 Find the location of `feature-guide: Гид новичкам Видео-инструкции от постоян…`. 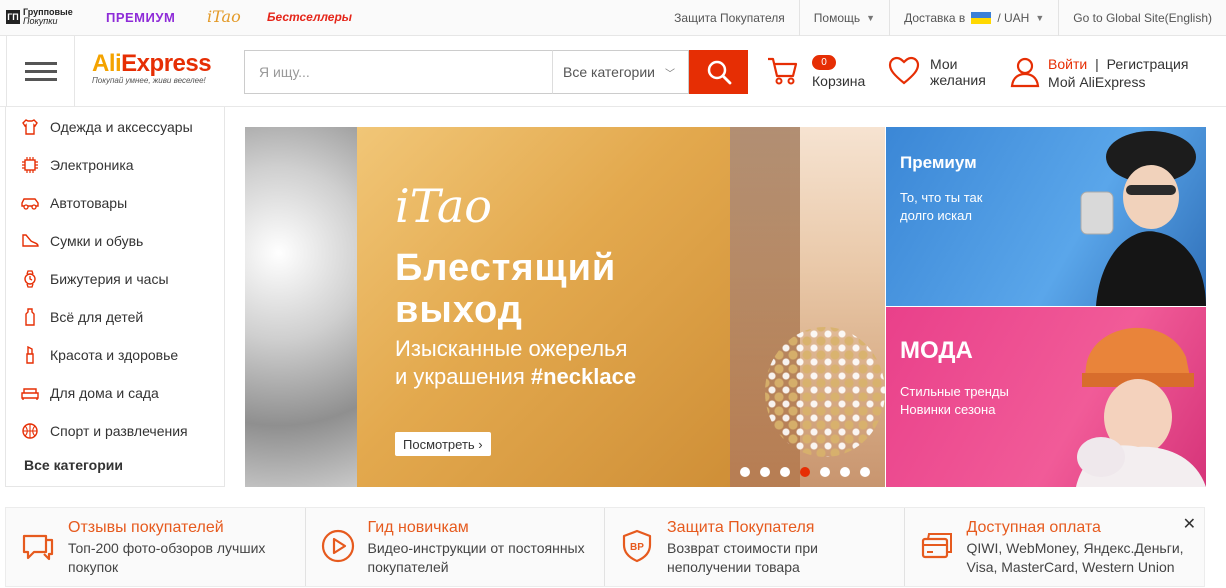

feature-guide: Гид новичкам Видео-инструкции от постоян… is located at coordinates (455, 547).